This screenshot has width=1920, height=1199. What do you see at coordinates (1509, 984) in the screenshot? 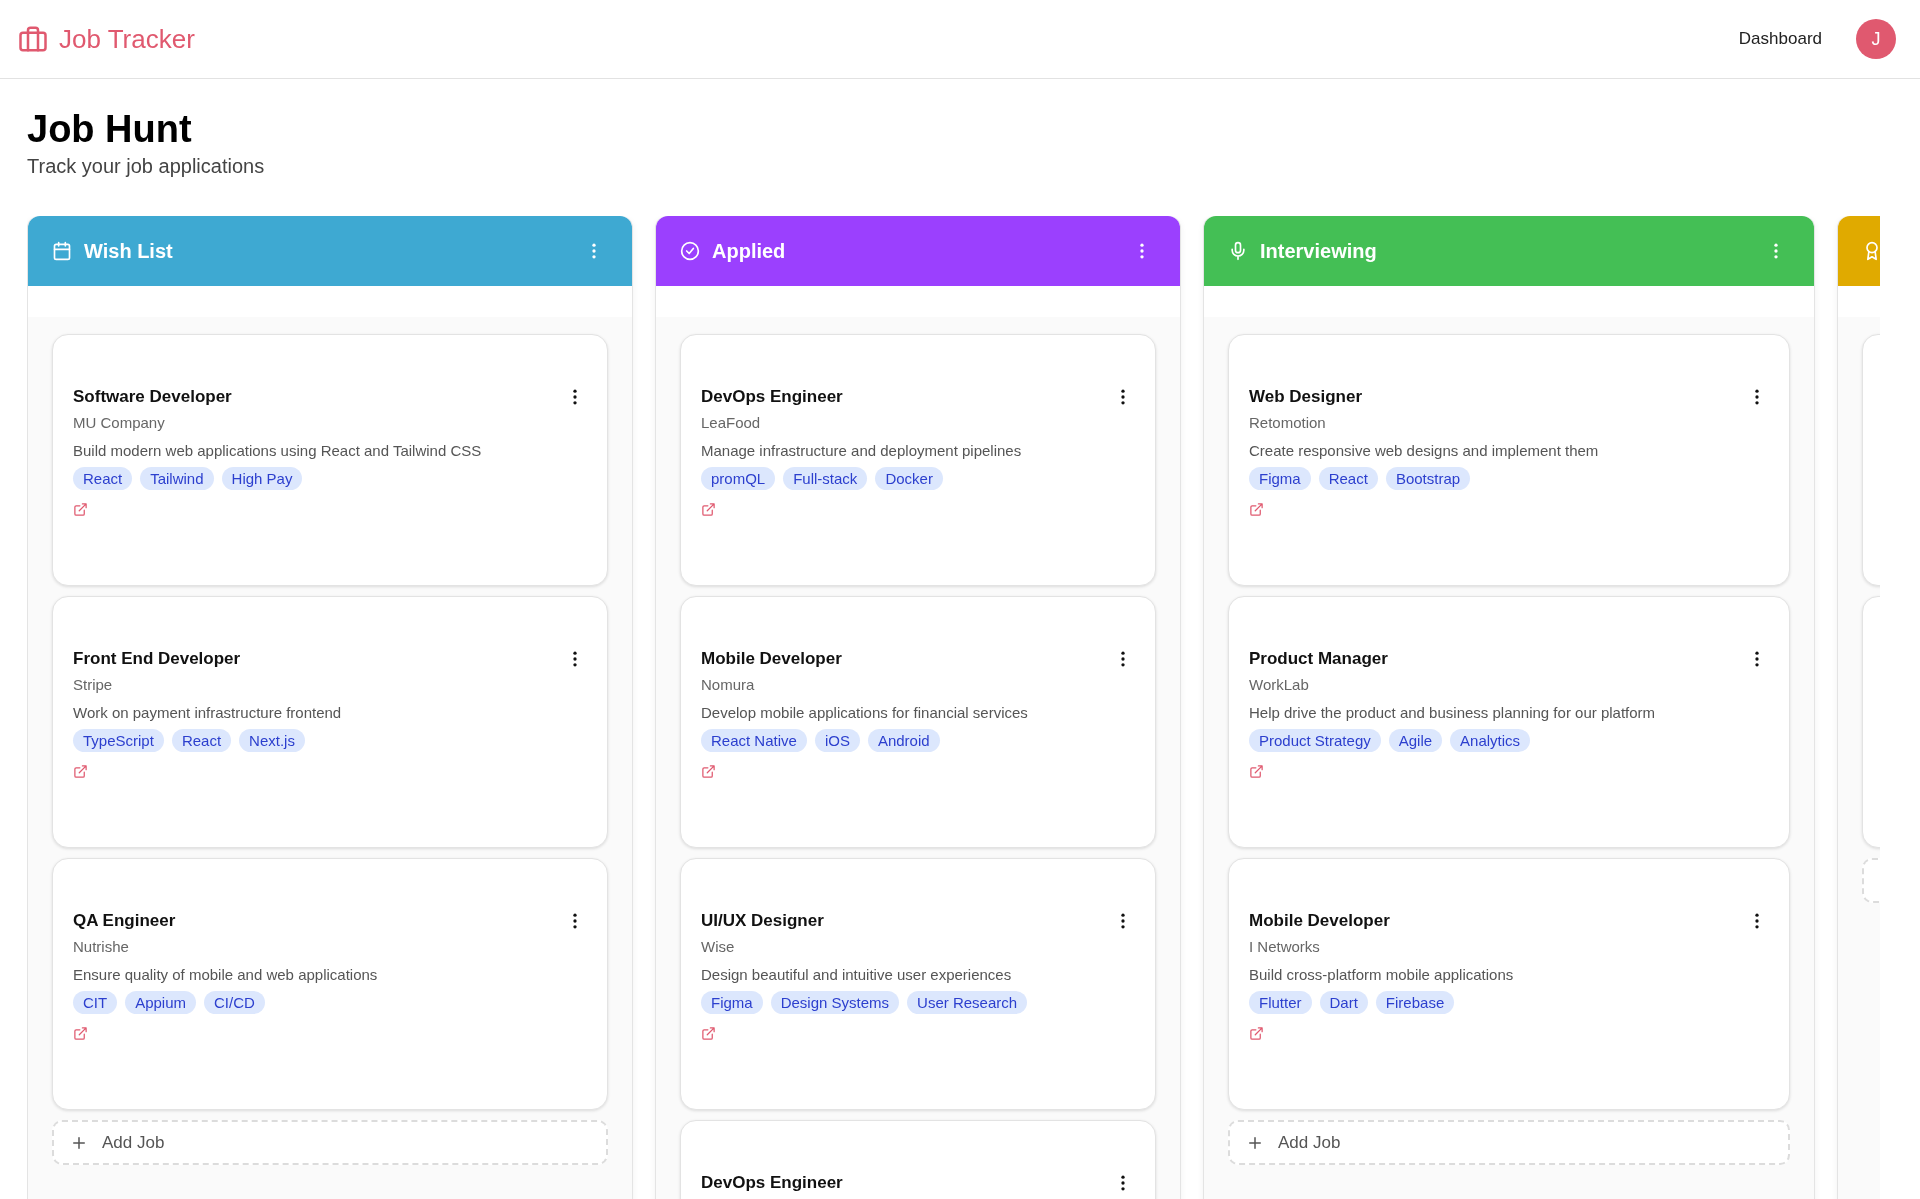
I see `job-card: Mobile Developer I Networks Build cross-platform mobile applications Flutter Dart Firebase` at bounding box center [1509, 984].